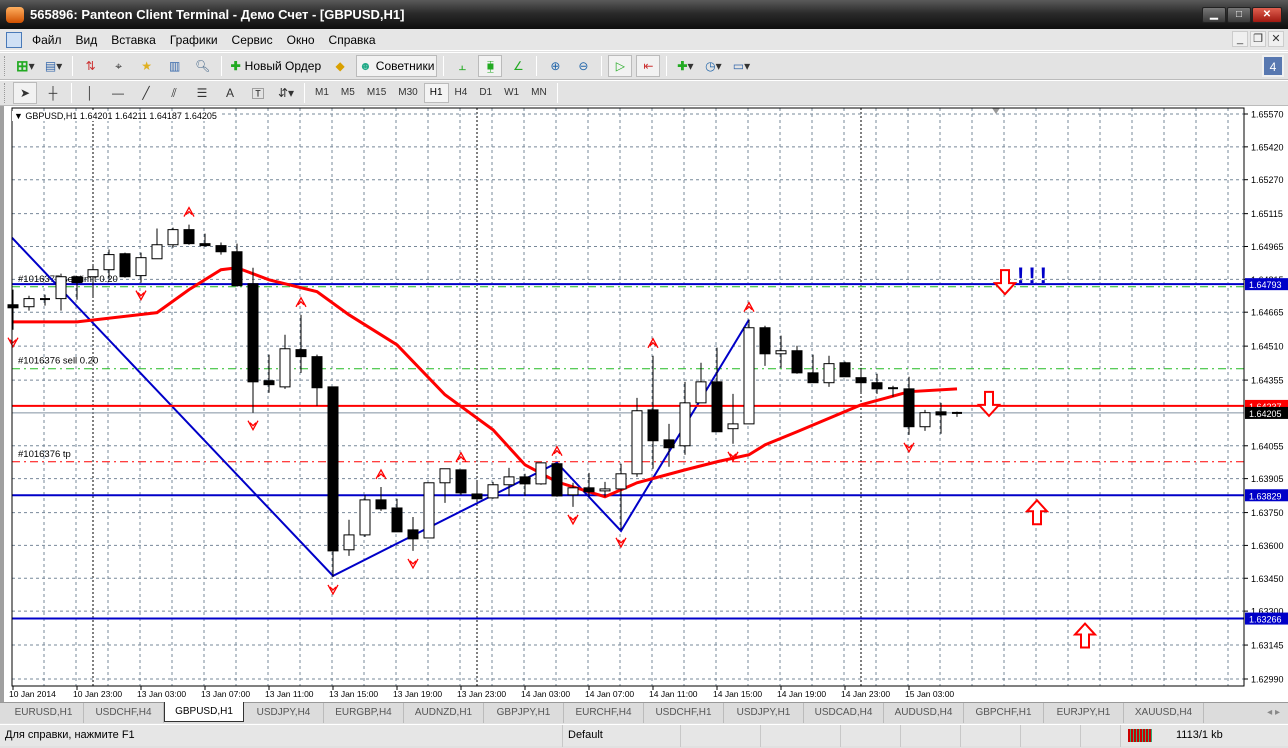 The image size is (1288, 748). What do you see at coordinates (90, 93) in the screenshot?
I see `vertical-line-tool: │` at bounding box center [90, 93].